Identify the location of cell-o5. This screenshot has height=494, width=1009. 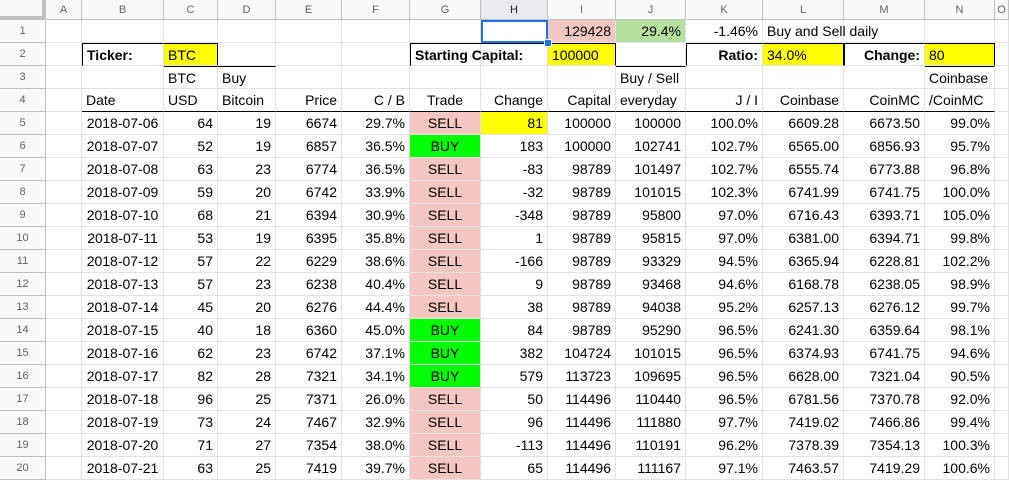
(1002, 123).